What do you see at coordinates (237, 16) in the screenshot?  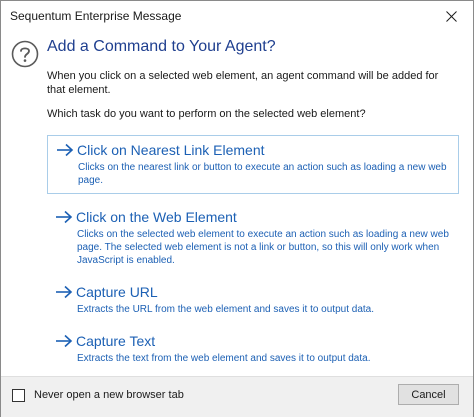 I see `title-bar: Sequentum Enterprise Message` at bounding box center [237, 16].